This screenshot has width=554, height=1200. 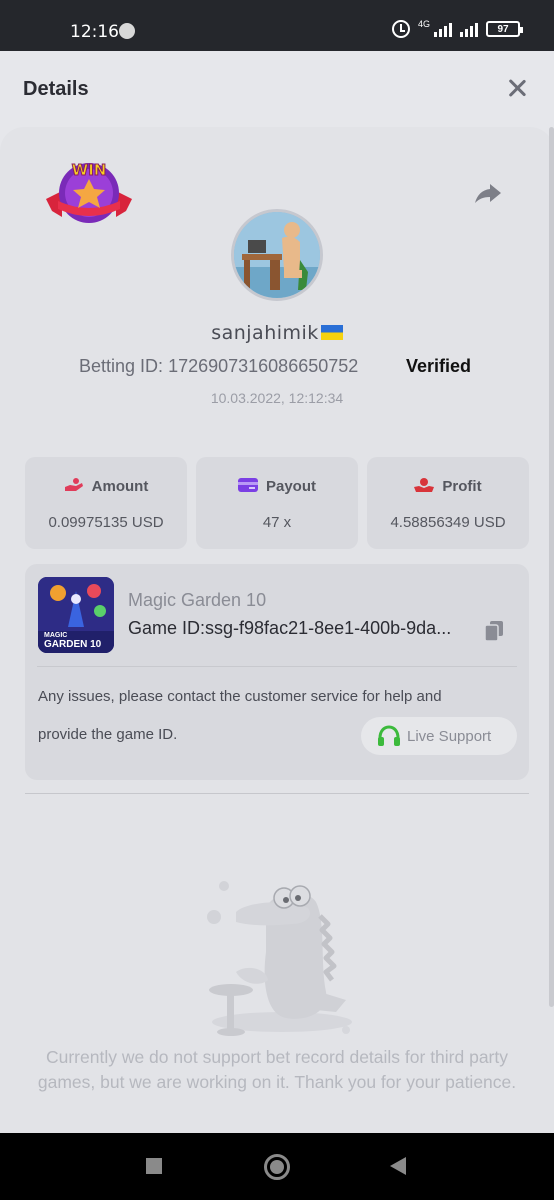 What do you see at coordinates (55, 635) in the screenshot?
I see `thumb-text-1: MAGIC` at bounding box center [55, 635].